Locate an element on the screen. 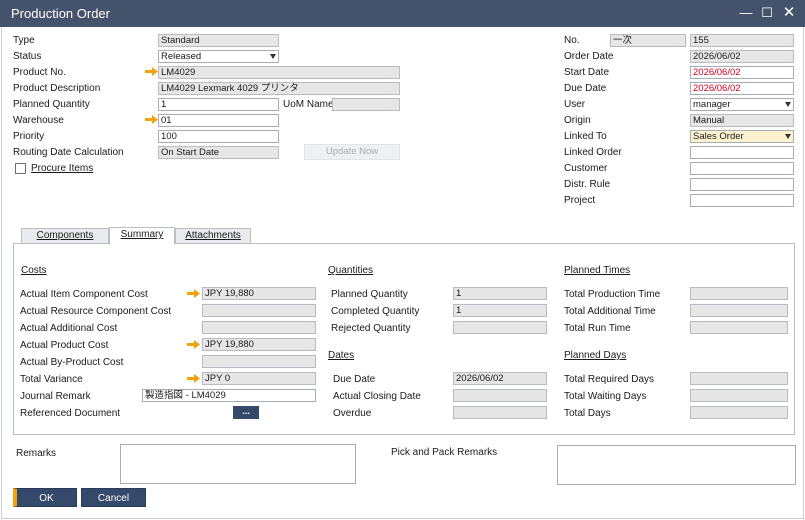  actual-resource-component-cost-label: Actual Resource Component Cost is located at coordinates (96, 311).